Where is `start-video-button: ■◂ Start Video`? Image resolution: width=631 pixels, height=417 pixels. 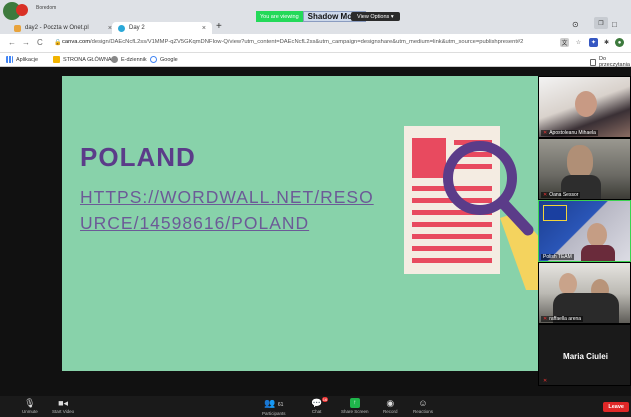
start-video-button: ■◂ Start Video is located at coordinates (63, 406).